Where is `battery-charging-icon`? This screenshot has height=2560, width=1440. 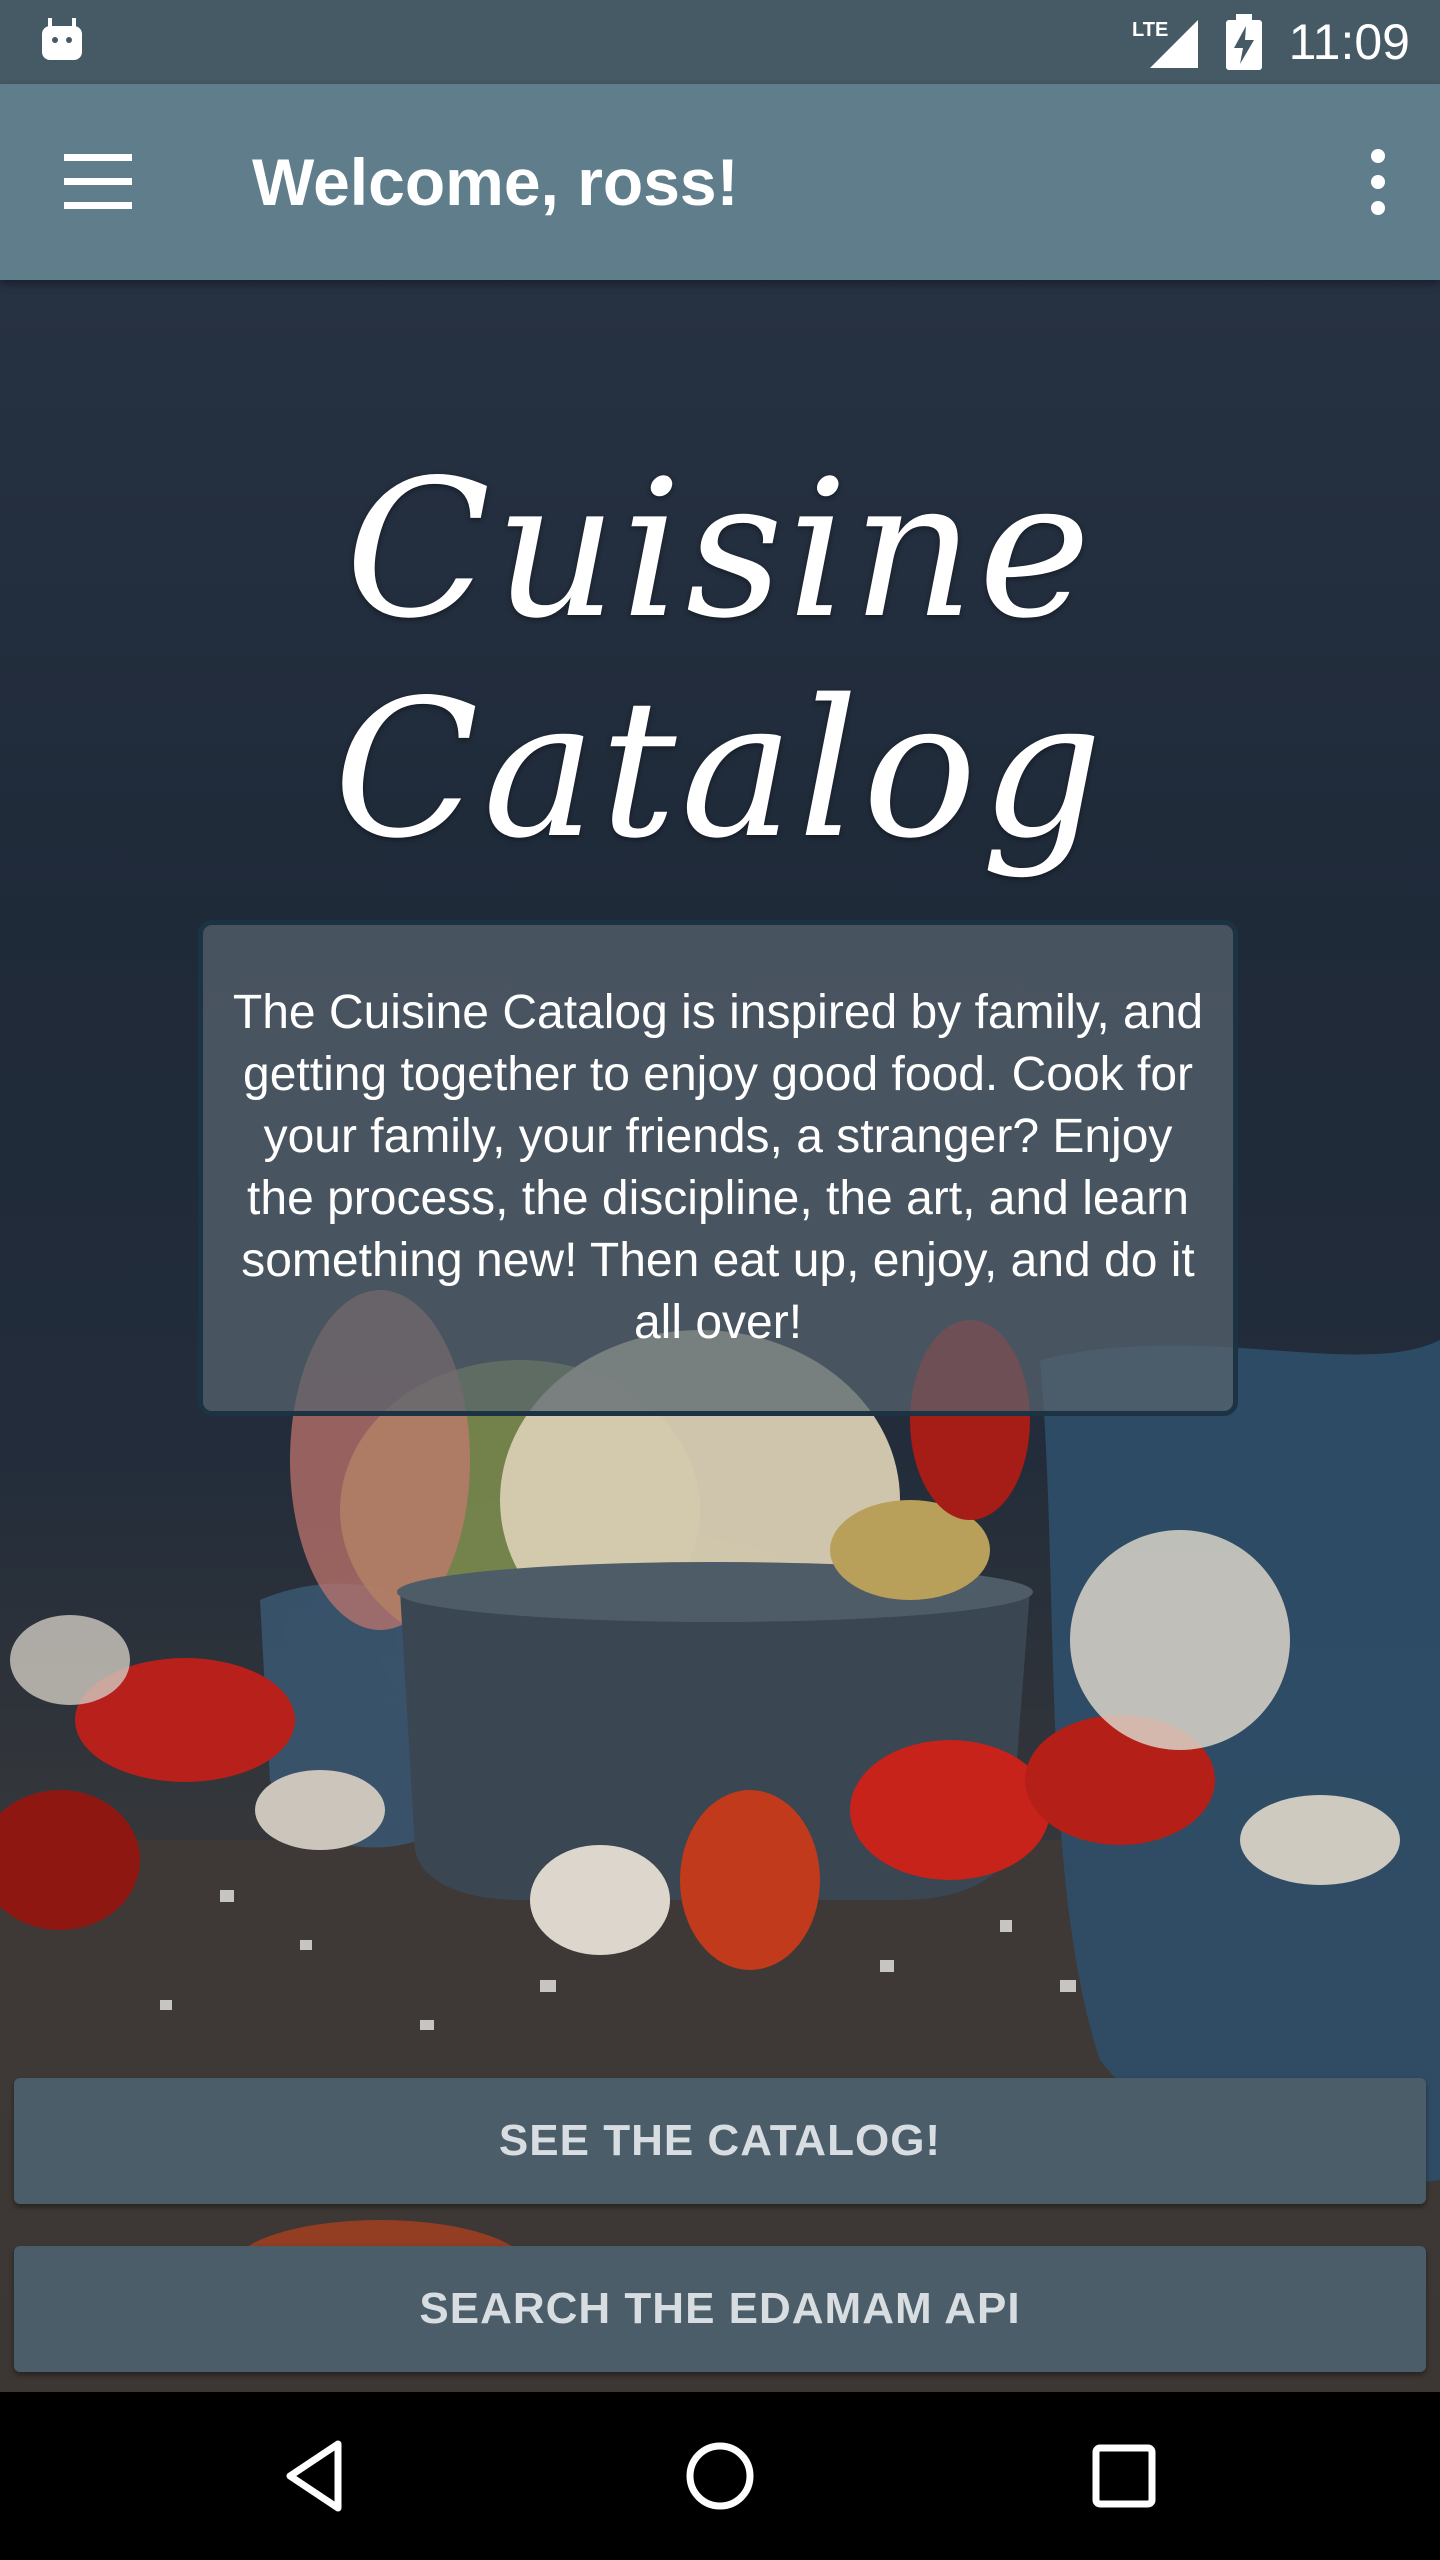 battery-charging-icon is located at coordinates (1244, 42).